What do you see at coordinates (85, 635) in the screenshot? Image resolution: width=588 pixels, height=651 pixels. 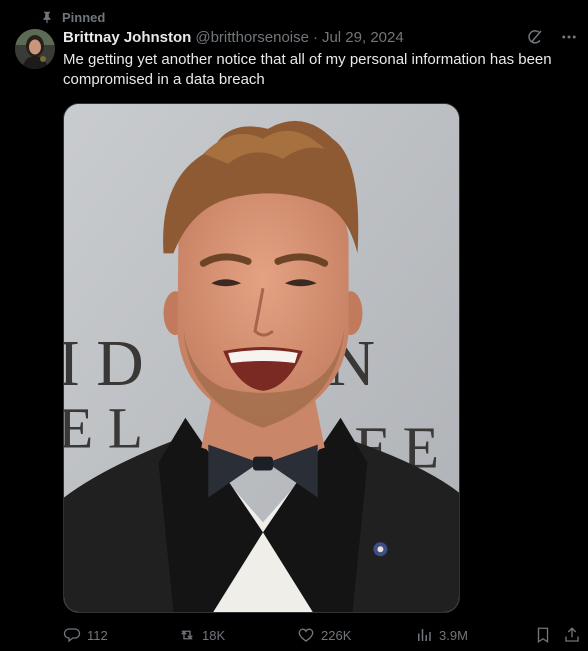 I see `reply-button: 112` at bounding box center [85, 635].